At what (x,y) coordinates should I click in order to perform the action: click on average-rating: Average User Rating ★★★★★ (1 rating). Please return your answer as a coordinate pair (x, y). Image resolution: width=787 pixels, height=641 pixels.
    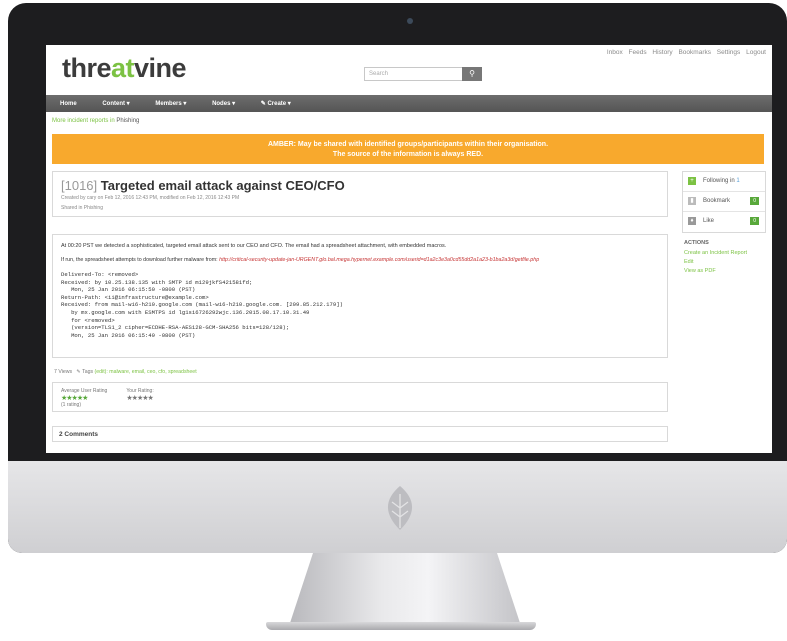
    Looking at the image, I should click on (89, 398).